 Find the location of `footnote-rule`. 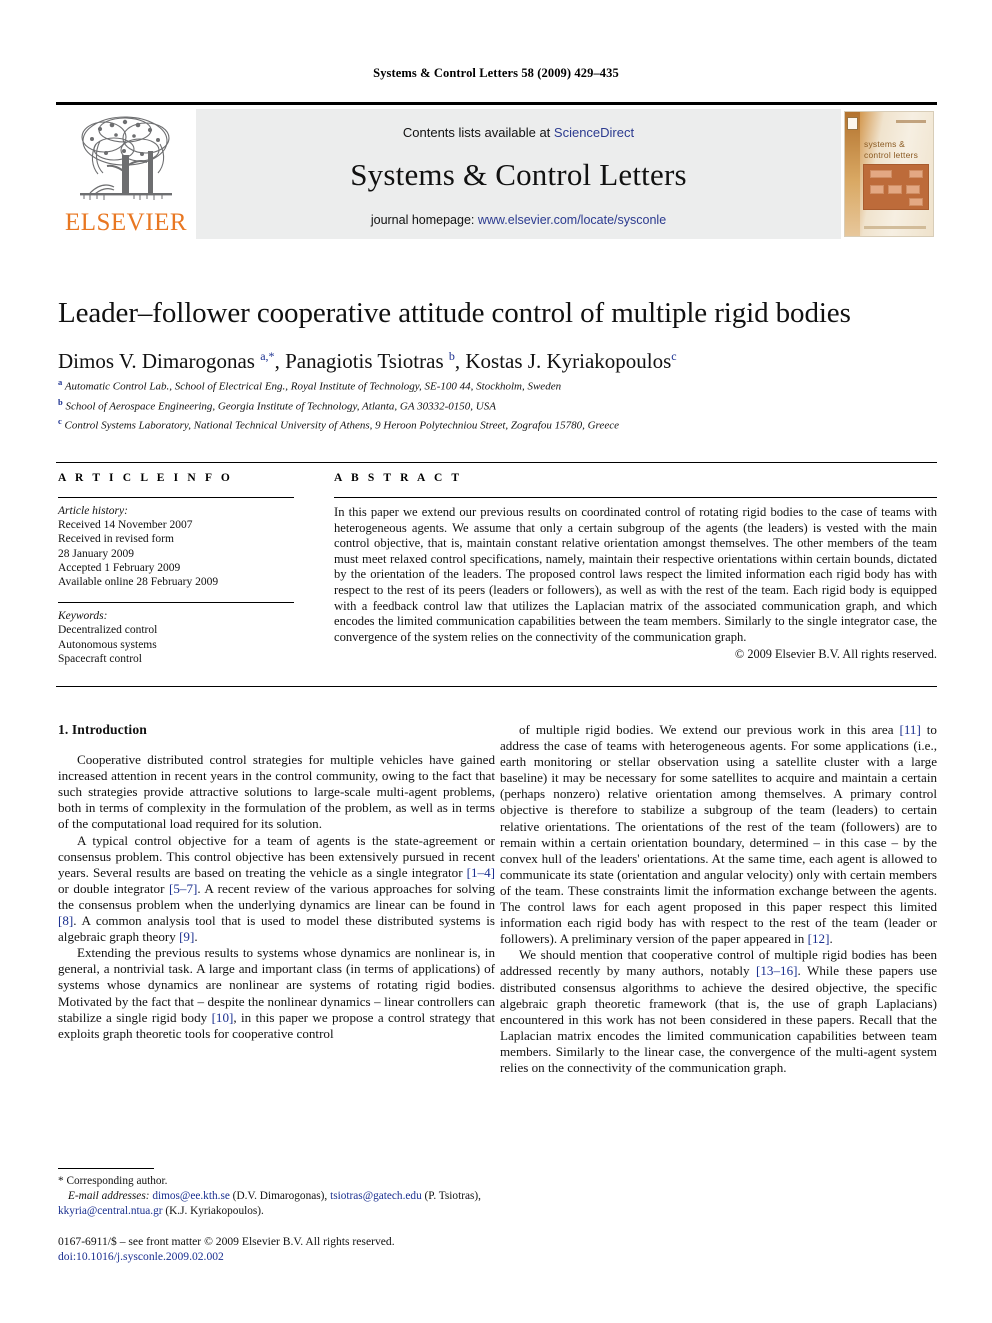

footnote-rule is located at coordinates (106, 1168).